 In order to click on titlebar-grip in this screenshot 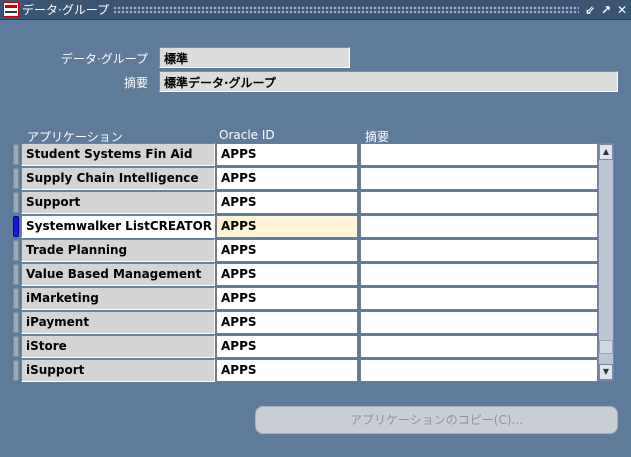, I will do `click(346, 10)`.